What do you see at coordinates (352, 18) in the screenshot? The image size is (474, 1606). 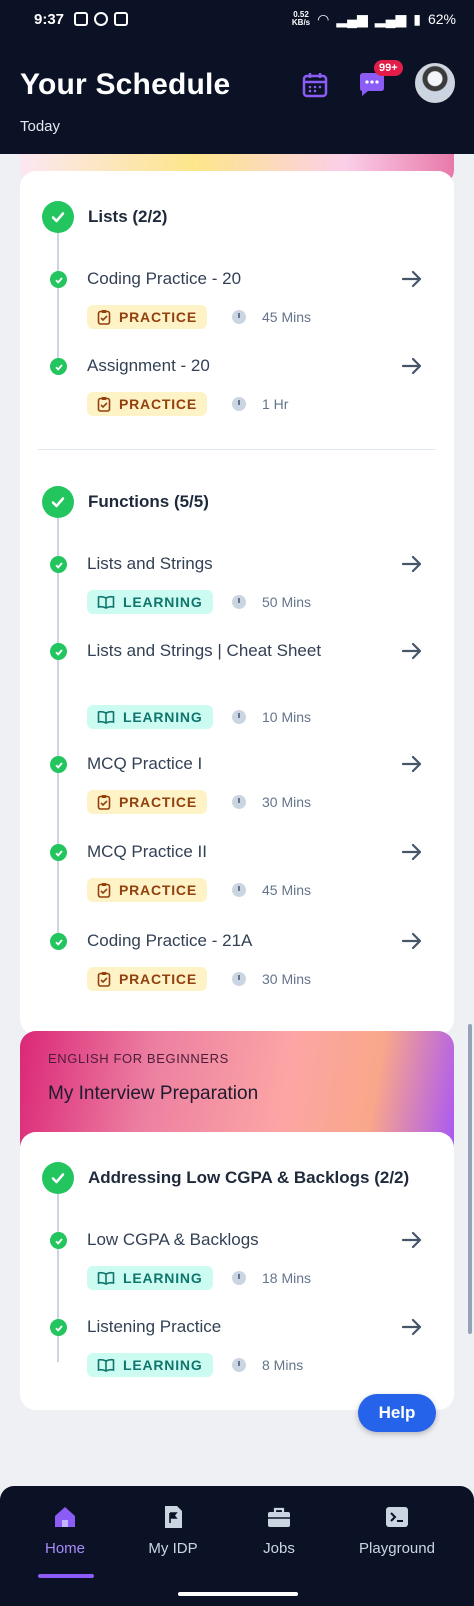 I see `signal-icon: ▂▄▆` at bounding box center [352, 18].